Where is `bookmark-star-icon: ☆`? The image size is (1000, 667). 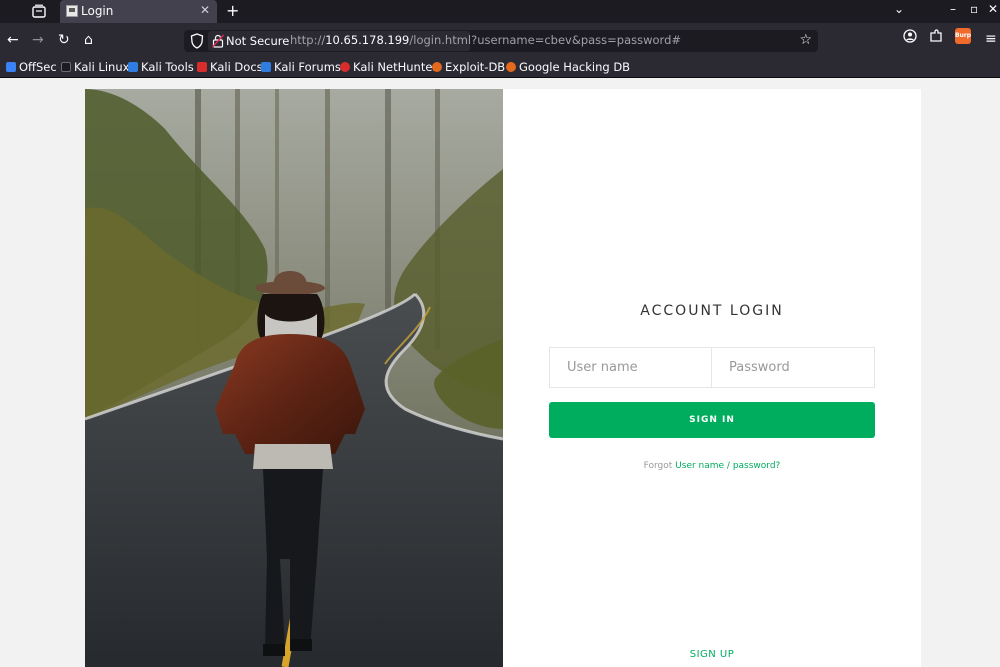
bookmark-star-icon: ☆ is located at coordinates (805, 40).